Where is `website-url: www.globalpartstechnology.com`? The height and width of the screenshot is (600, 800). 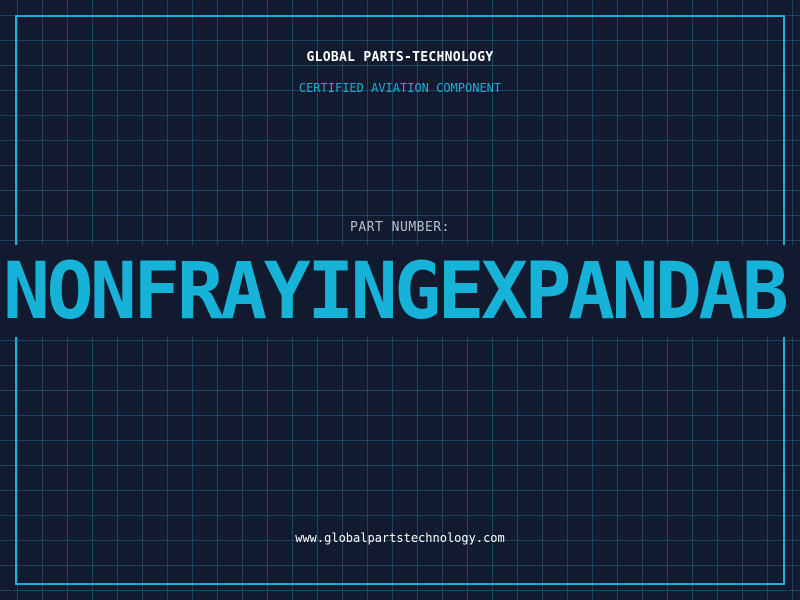
website-url: www.globalpartstechnology.com is located at coordinates (400, 538).